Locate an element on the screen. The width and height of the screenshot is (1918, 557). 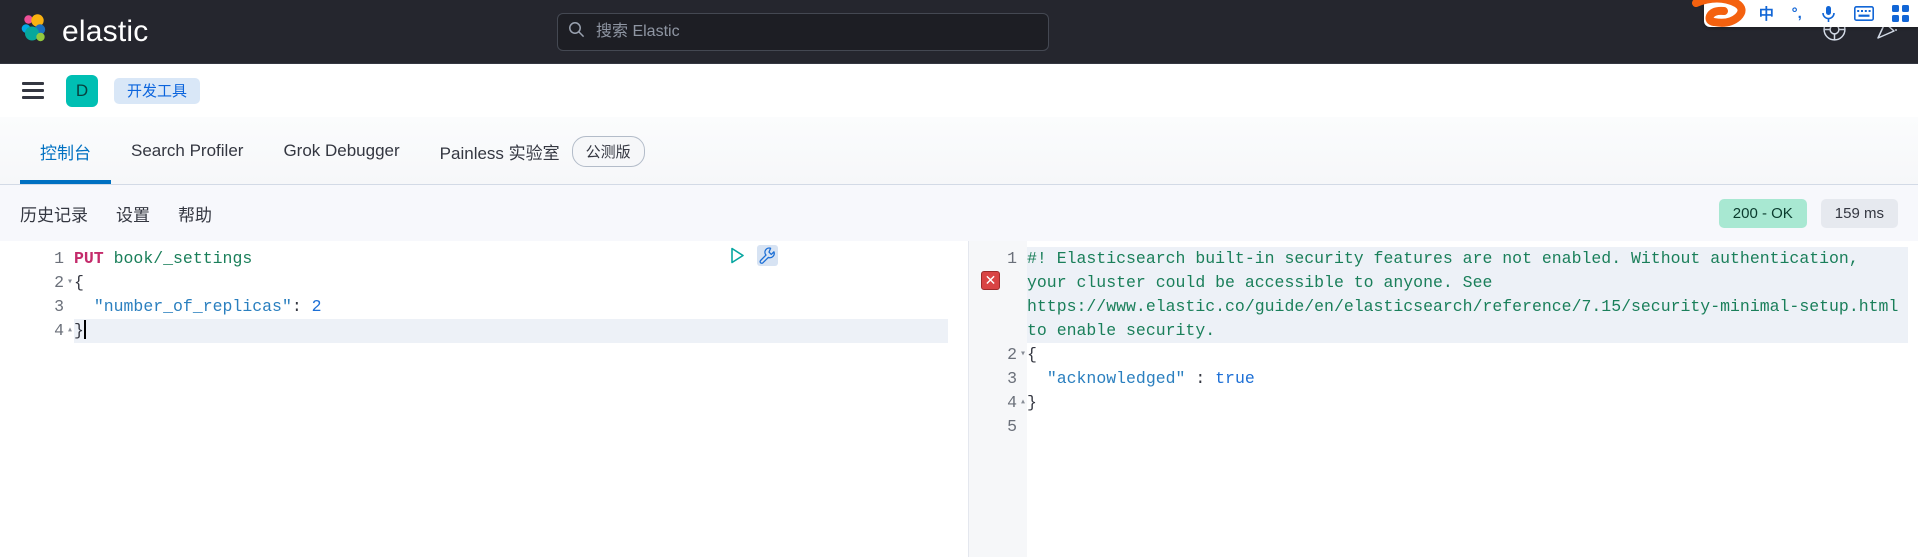
help-button: 帮助 is located at coordinates (195, 213).